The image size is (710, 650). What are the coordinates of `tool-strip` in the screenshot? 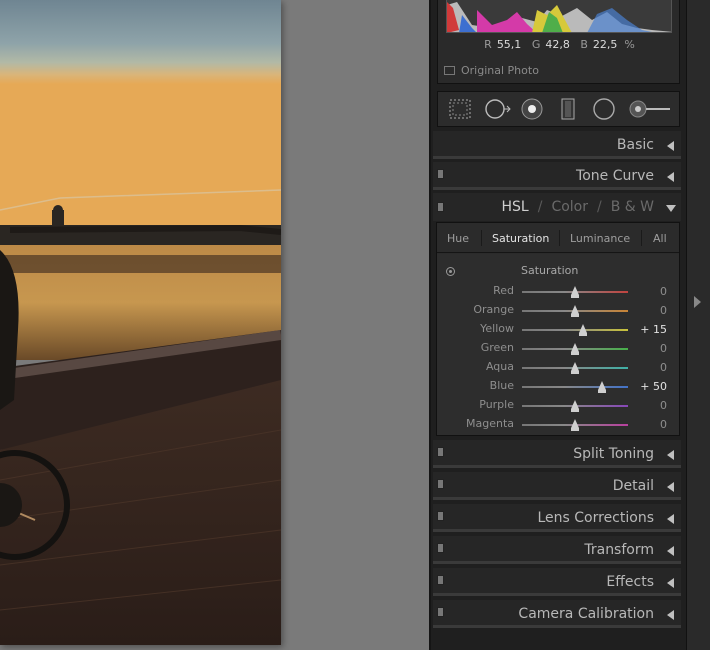 It's located at (558, 109).